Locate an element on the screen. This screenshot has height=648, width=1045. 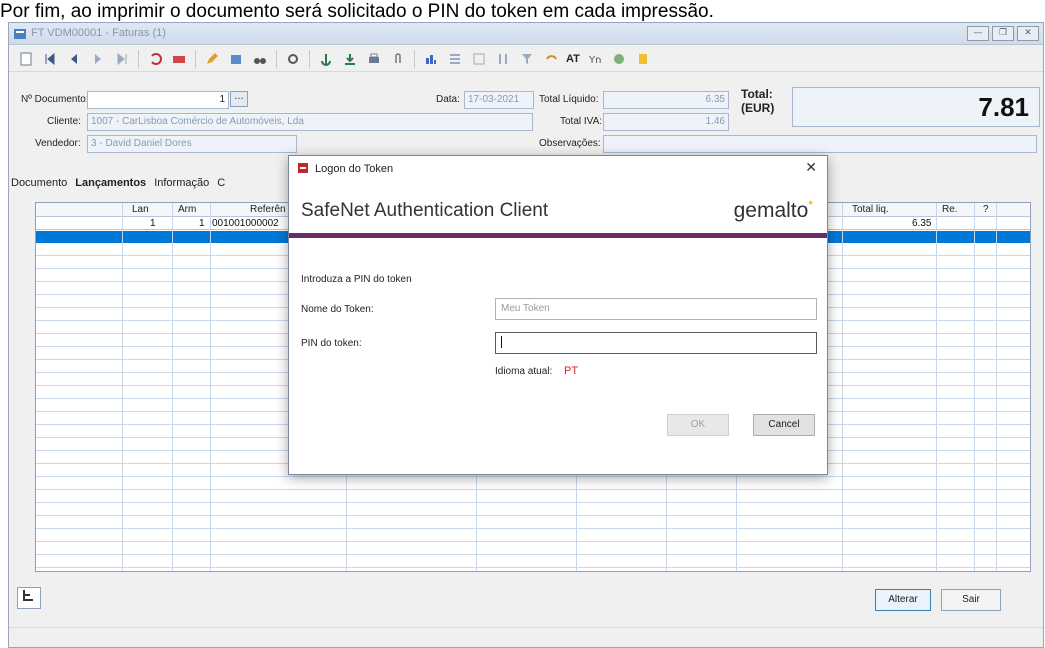
next-record-icon is located at coordinates (98, 59).